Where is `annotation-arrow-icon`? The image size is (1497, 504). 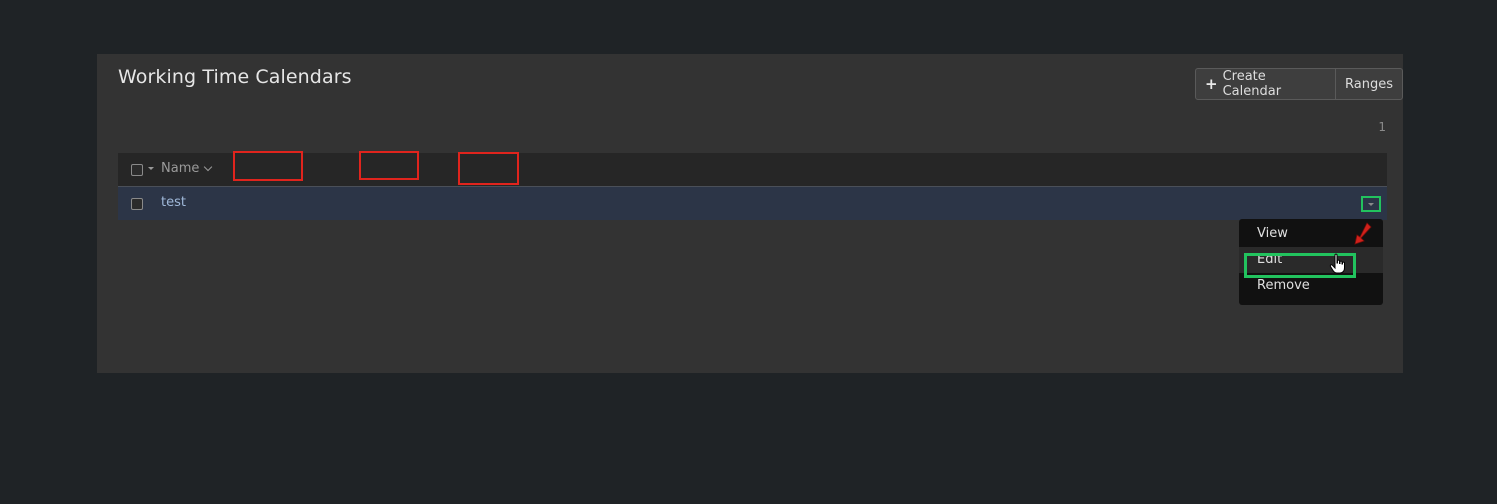
annotation-arrow-icon is located at coordinates (1363, 233).